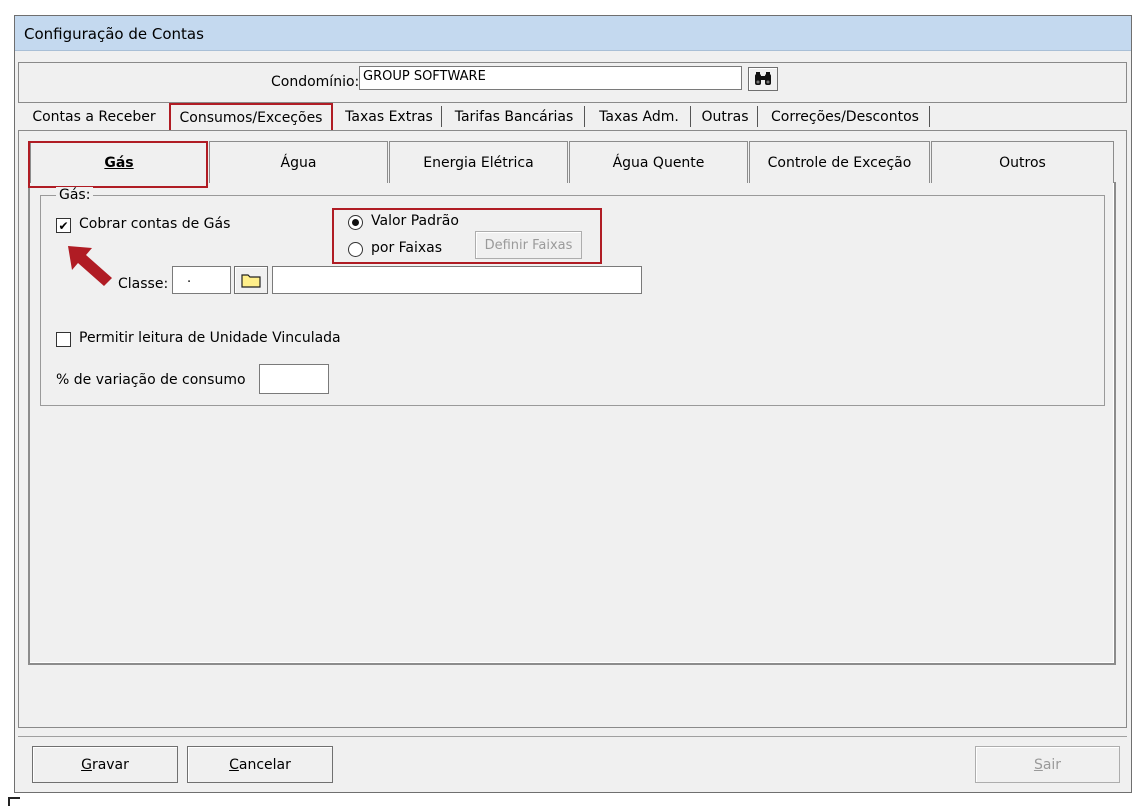 The image size is (1146, 806). What do you see at coordinates (658, 162) in the screenshot?
I see `subtab-agua-quente: Água Quente` at bounding box center [658, 162].